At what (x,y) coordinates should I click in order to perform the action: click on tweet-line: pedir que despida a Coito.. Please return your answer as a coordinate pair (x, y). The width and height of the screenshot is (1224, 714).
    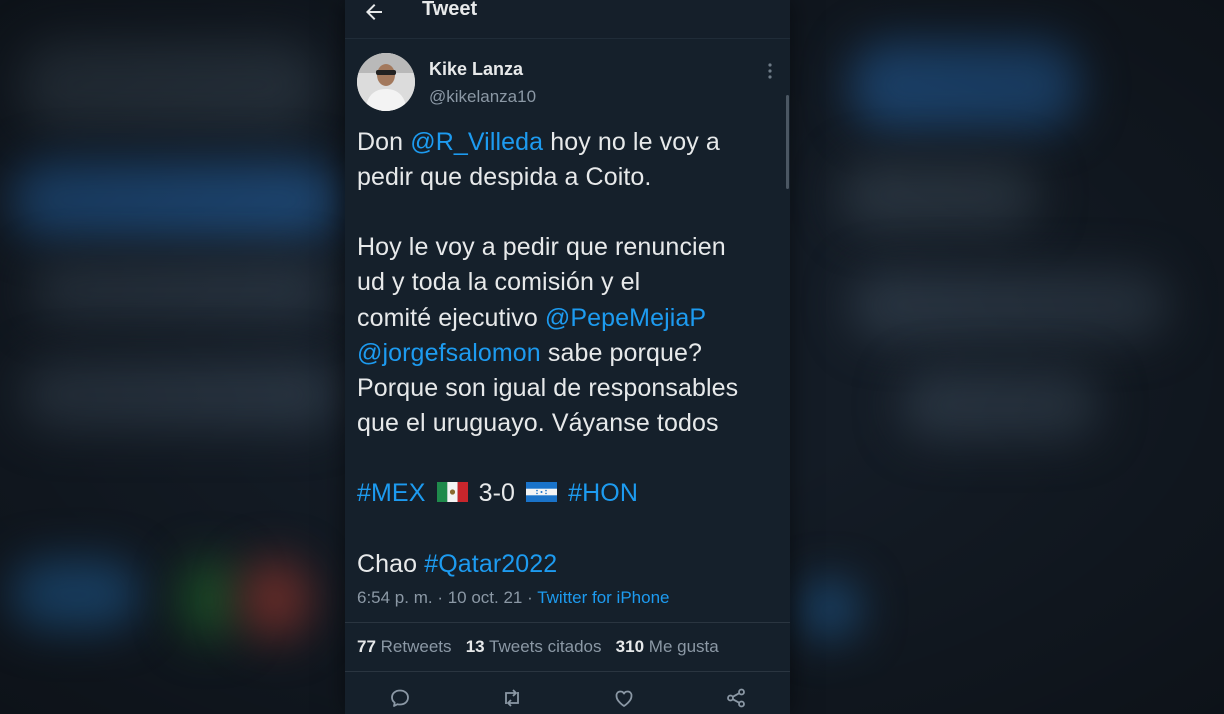
    Looking at the image, I should click on (504, 177).